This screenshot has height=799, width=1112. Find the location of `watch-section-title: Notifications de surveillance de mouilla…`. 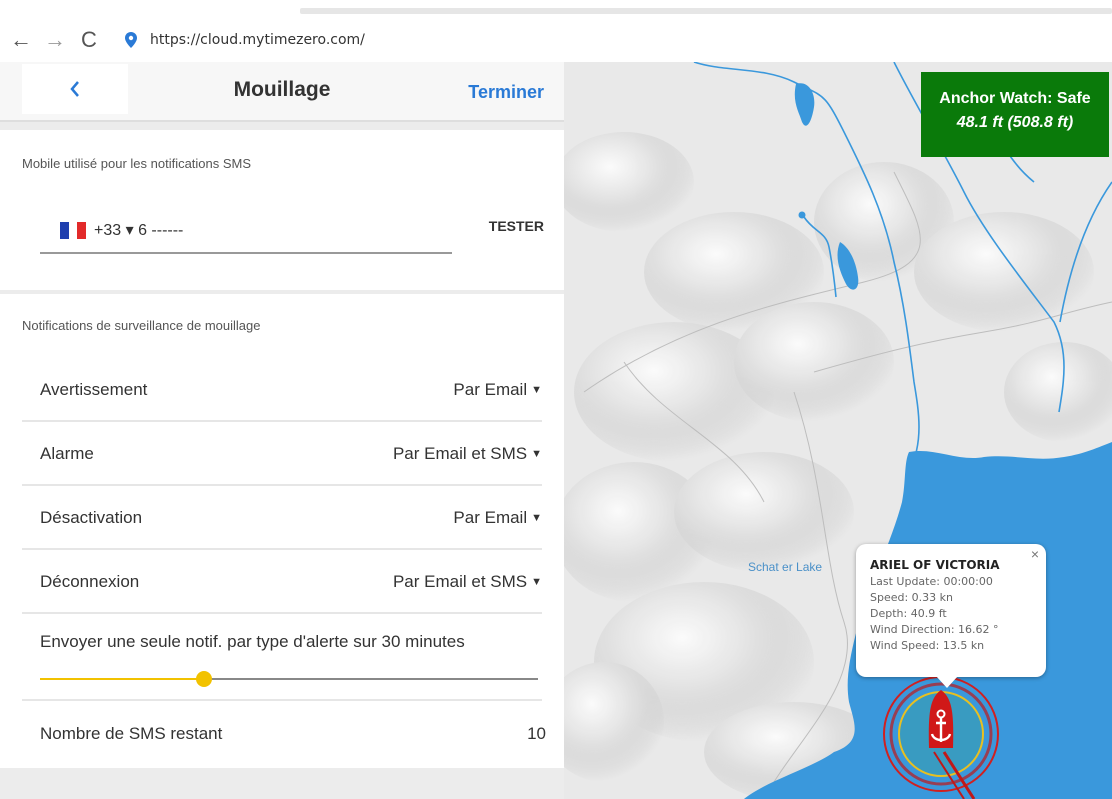

watch-section-title: Notifications de surveillance de mouilla… is located at coordinates (141, 325).